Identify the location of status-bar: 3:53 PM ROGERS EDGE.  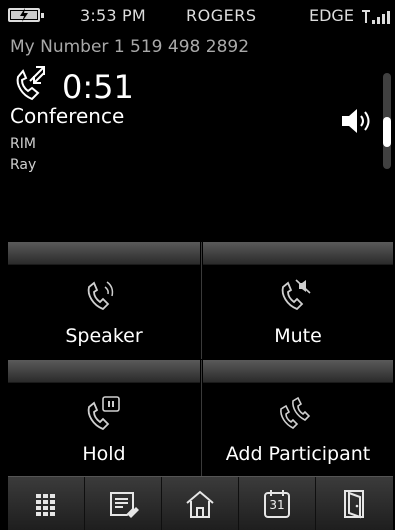
(197, 15).